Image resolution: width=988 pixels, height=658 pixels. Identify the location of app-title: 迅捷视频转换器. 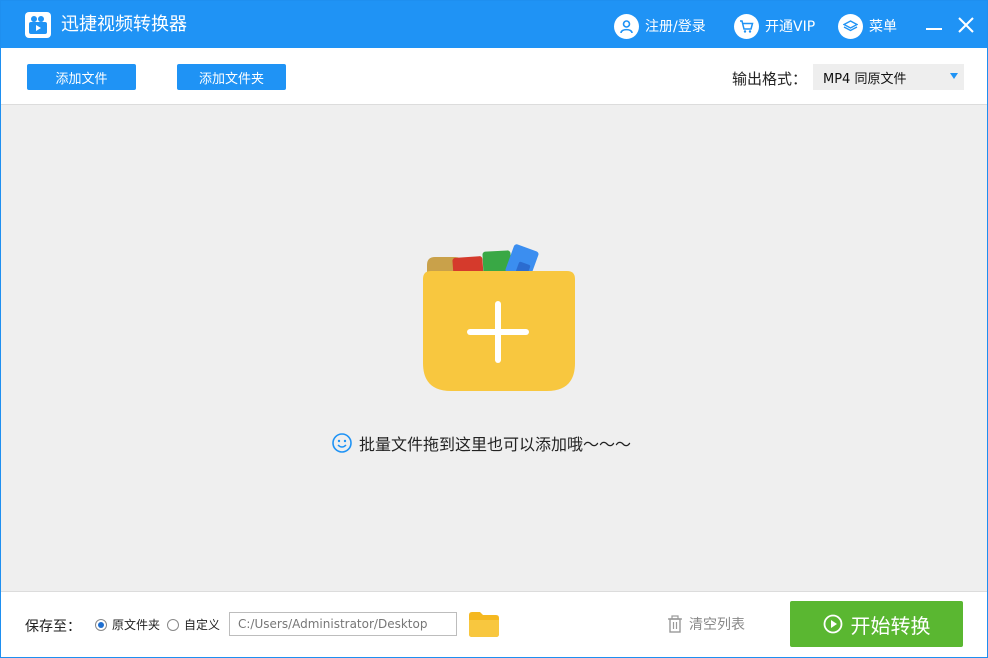
(124, 24).